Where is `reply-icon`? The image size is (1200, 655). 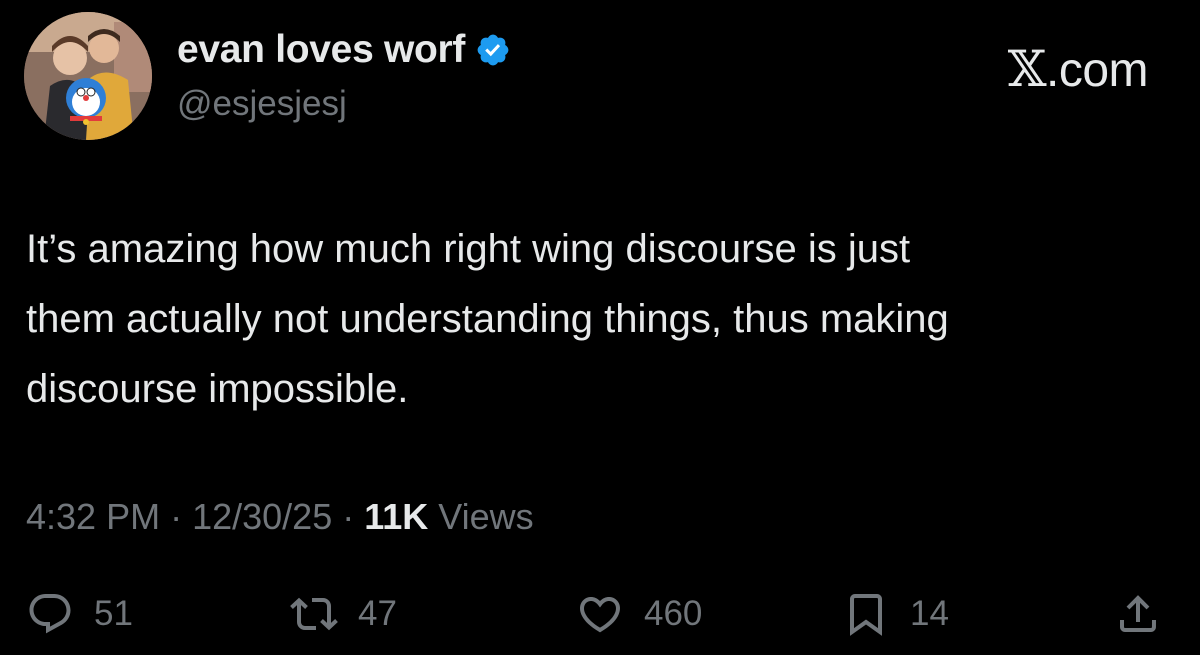 reply-icon is located at coordinates (50, 614).